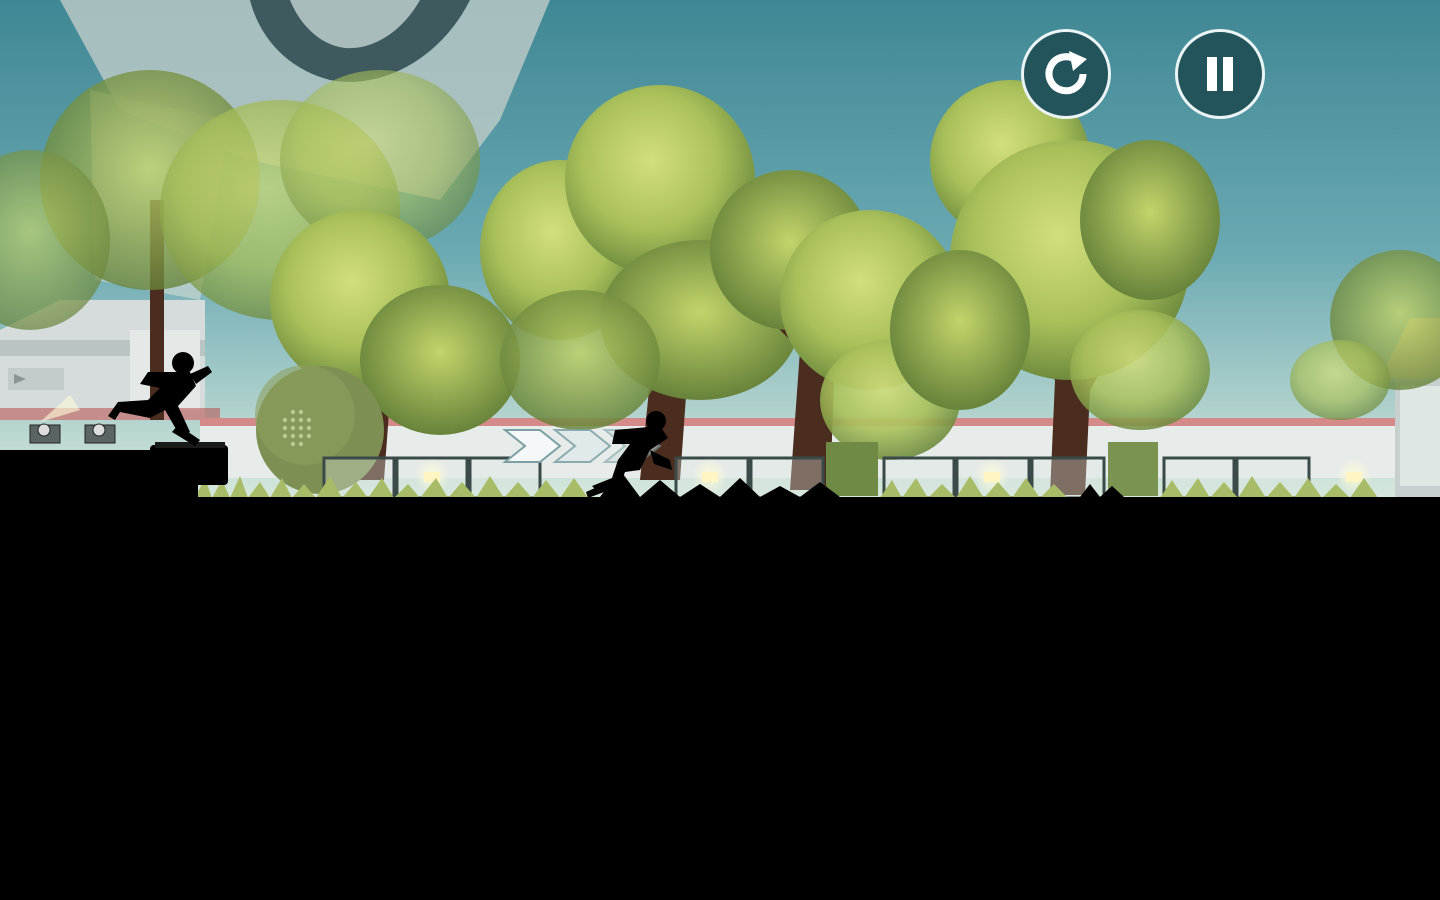 This screenshot has height=900, width=1440. I want to click on restart-icon, so click(1066, 73).